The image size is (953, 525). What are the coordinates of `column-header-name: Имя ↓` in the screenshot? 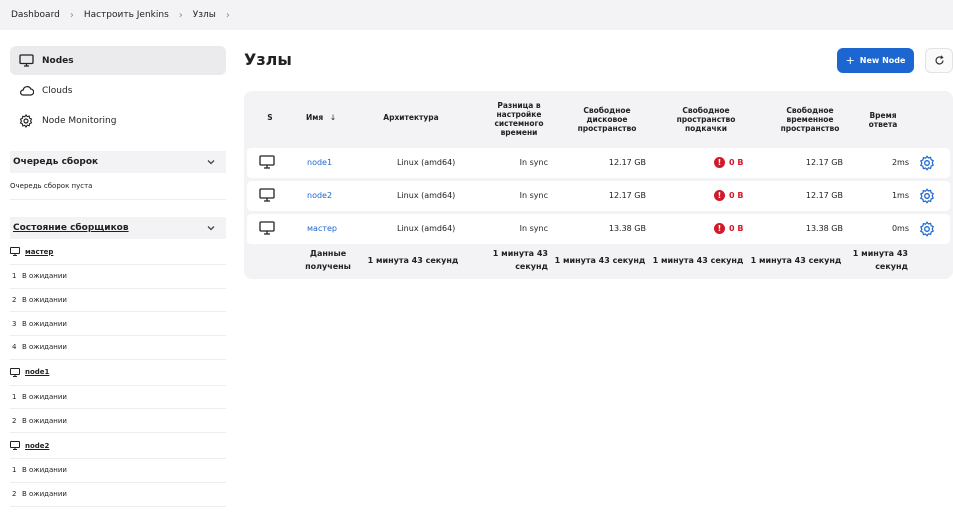 It's located at (321, 117).